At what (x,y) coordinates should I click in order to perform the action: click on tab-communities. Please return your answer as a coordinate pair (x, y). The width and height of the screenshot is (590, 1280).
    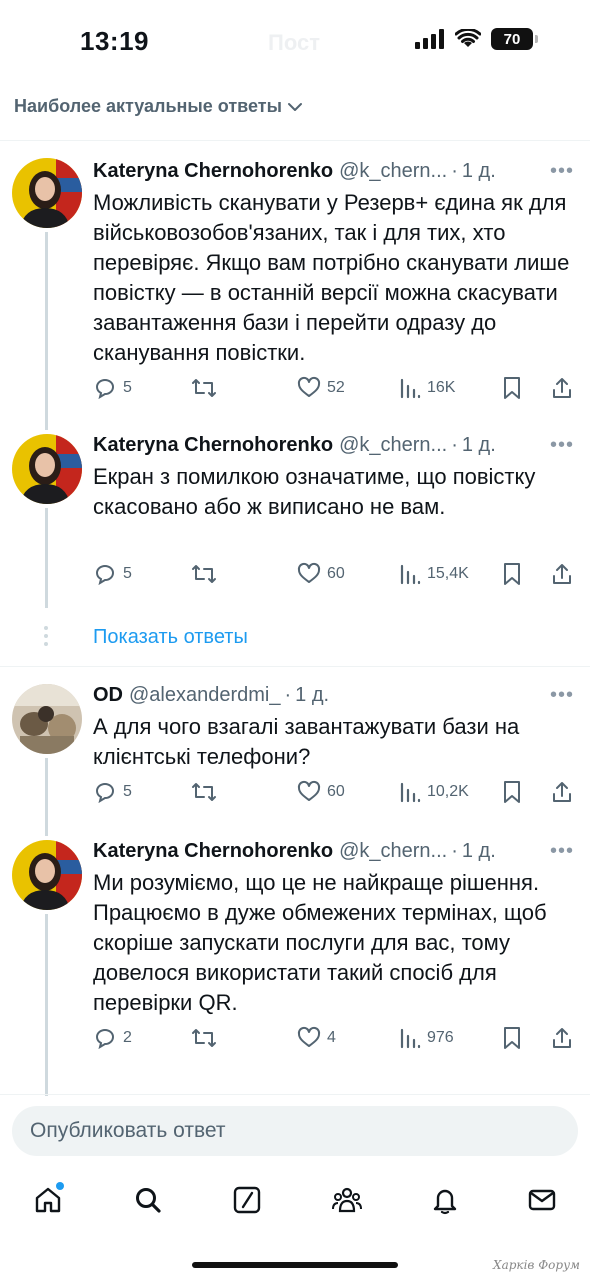
    Looking at the image, I should click on (347, 1200).